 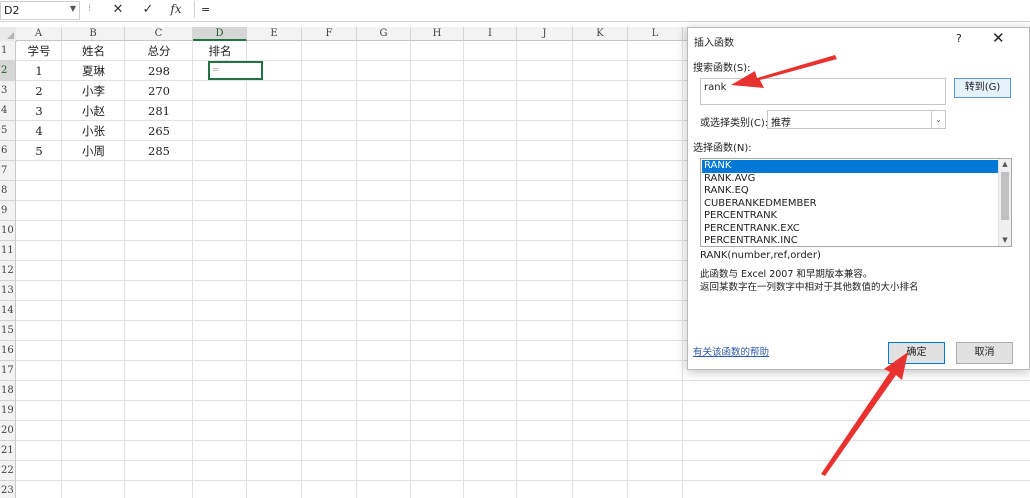 I want to click on search-function-input: rank, so click(x=823, y=91).